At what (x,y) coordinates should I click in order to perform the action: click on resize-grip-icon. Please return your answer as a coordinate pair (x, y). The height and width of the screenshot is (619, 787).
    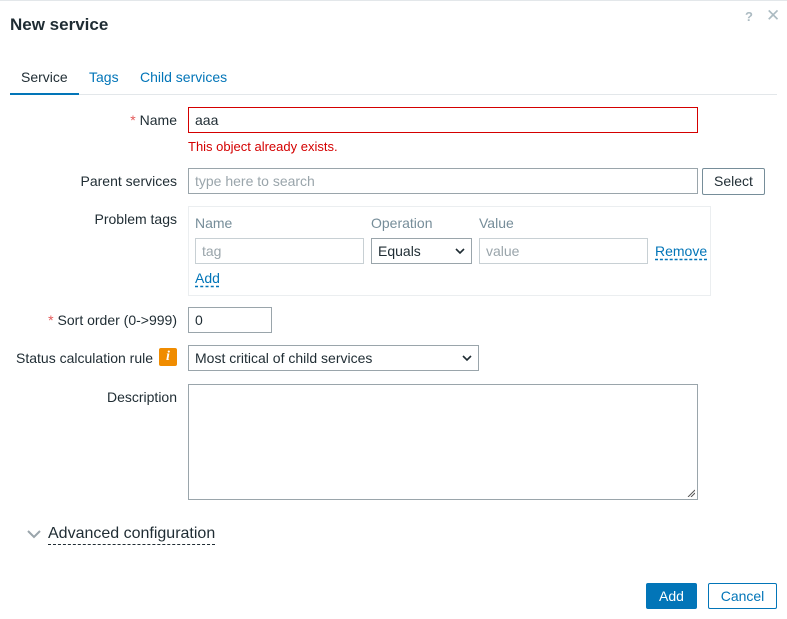
    Looking at the image, I should click on (691, 493).